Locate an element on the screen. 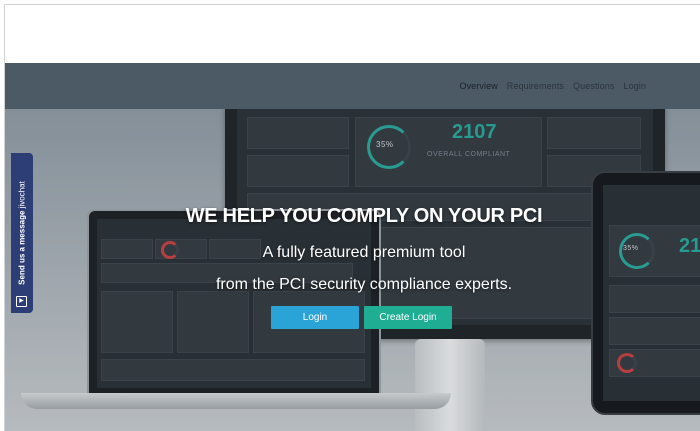 The width and height of the screenshot is (700, 431). login-button: Login is located at coordinates (315, 317).